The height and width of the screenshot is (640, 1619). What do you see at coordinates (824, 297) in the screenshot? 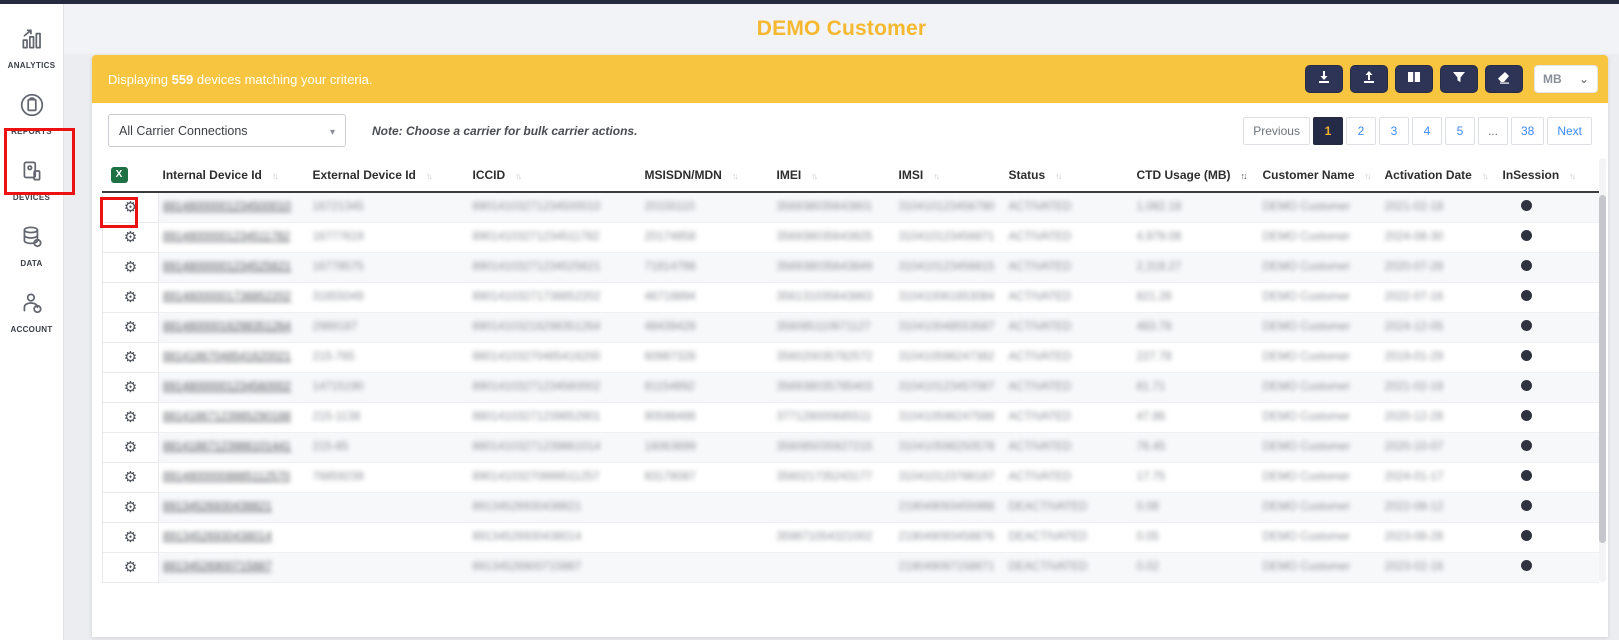
I see `imei: 356131035643863` at bounding box center [824, 297].